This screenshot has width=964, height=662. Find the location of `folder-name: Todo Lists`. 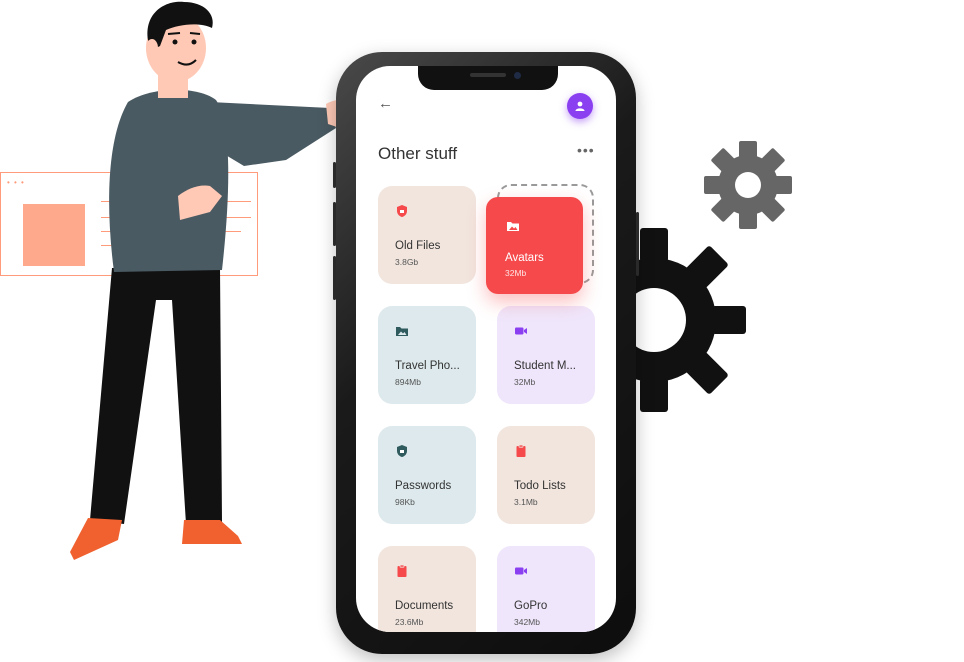

folder-name: Todo Lists is located at coordinates (540, 486).